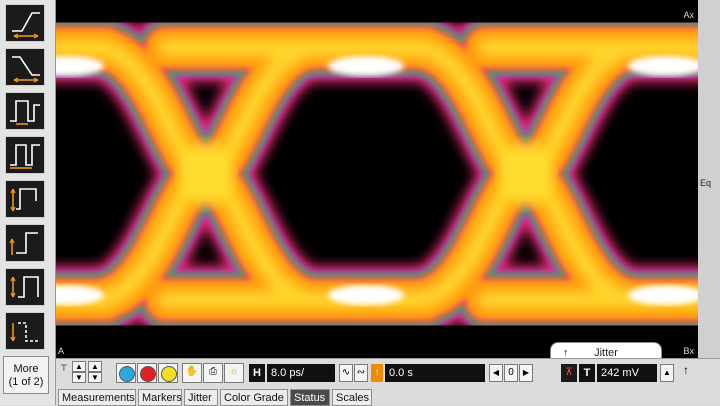  What do you see at coordinates (627, 373) in the screenshot?
I see `trigger-level-field: 242 mV` at bounding box center [627, 373].